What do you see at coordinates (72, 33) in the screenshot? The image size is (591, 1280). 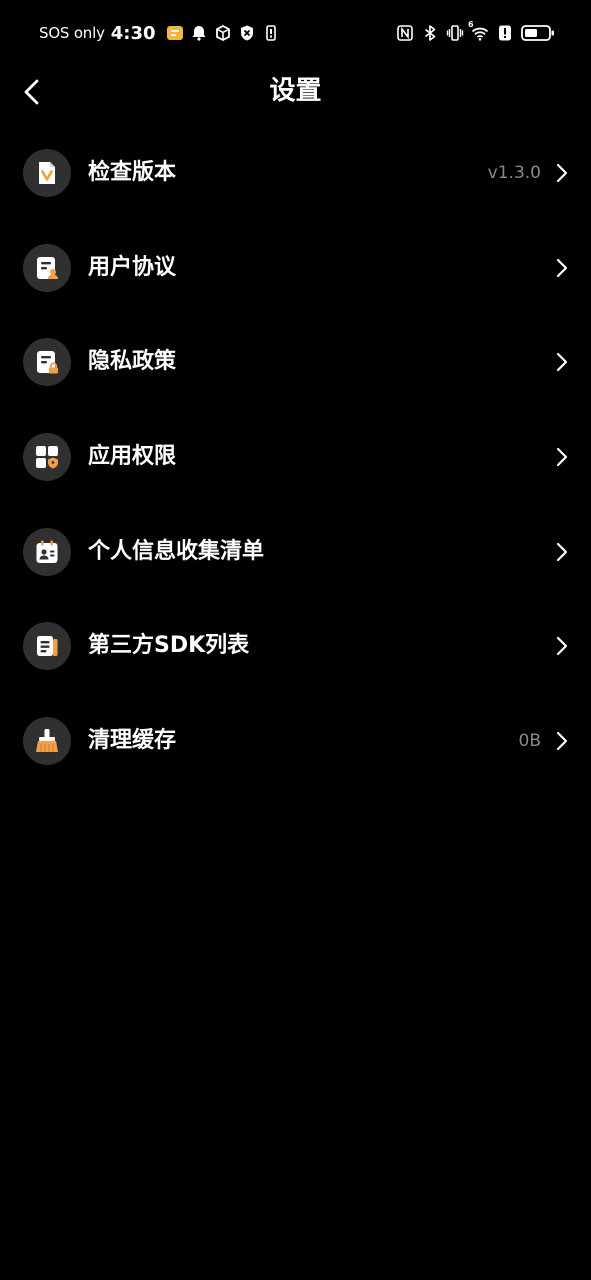 I see `carrier-label: SOS only` at bounding box center [72, 33].